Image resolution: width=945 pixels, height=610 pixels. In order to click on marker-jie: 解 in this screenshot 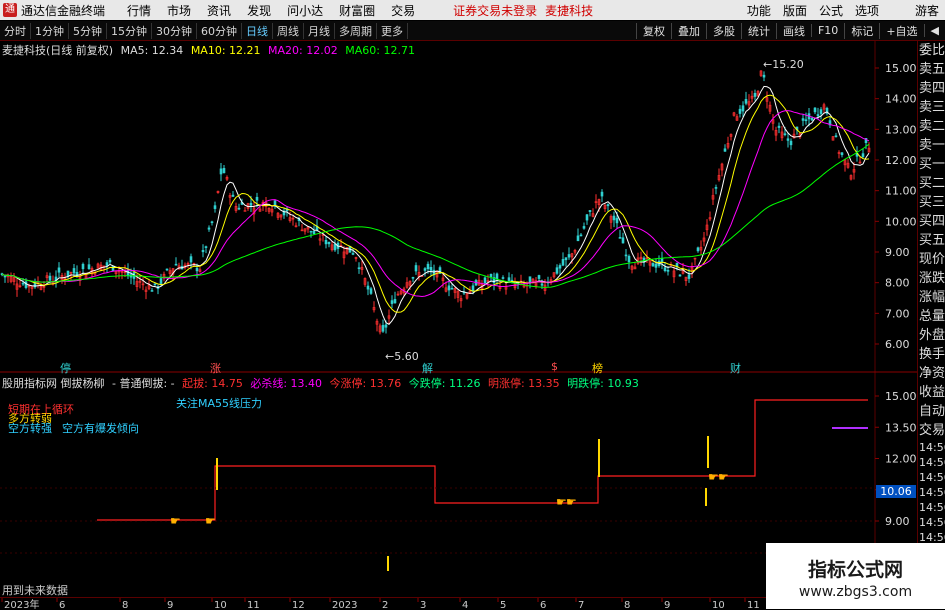, I will do `click(427, 368)`.